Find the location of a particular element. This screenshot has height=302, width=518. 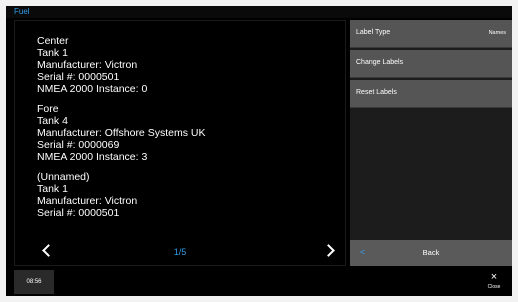

next-page-button is located at coordinates (330, 249).